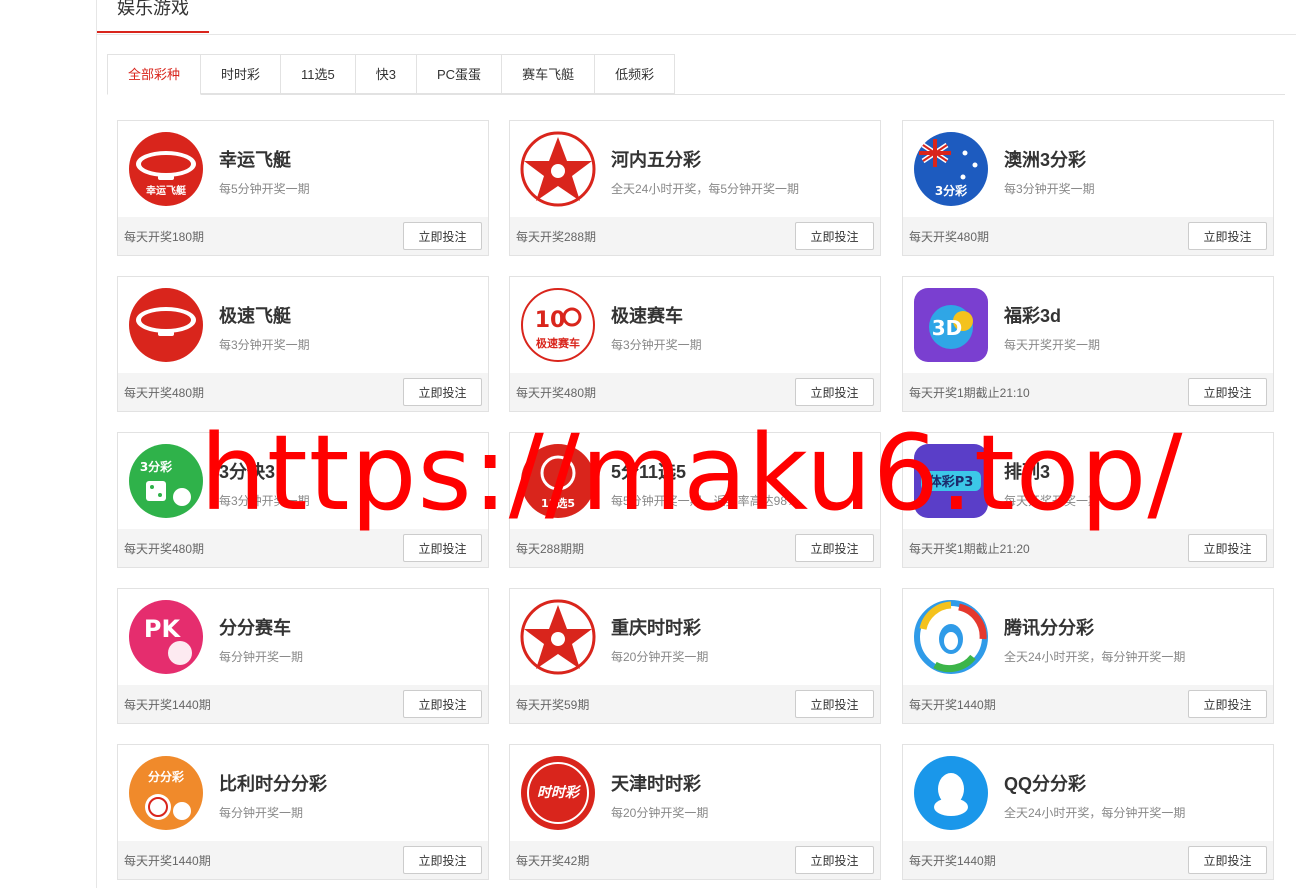 This screenshot has width=1302, height=888. I want to click on tab-11x5: 11选5, so click(318, 74).